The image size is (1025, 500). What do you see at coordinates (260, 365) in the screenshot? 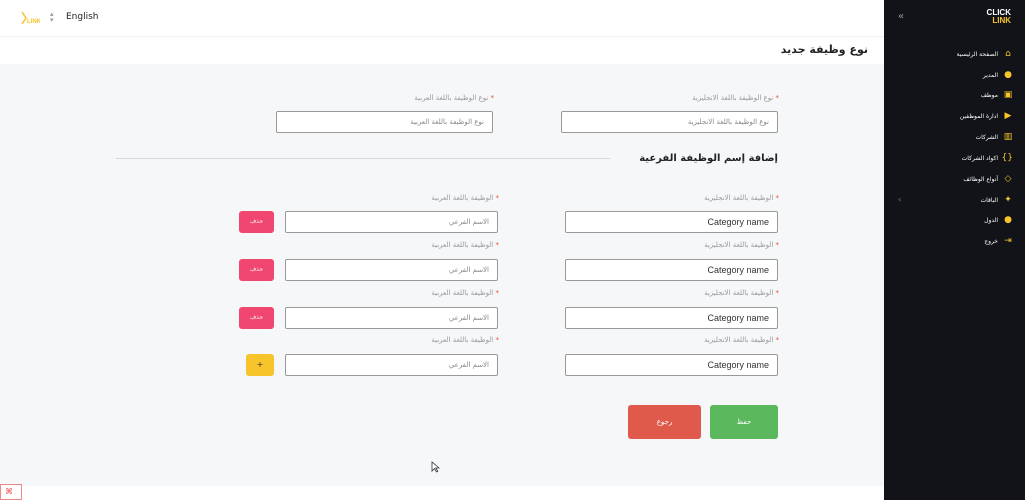
I see `add-row-button: +` at bounding box center [260, 365].